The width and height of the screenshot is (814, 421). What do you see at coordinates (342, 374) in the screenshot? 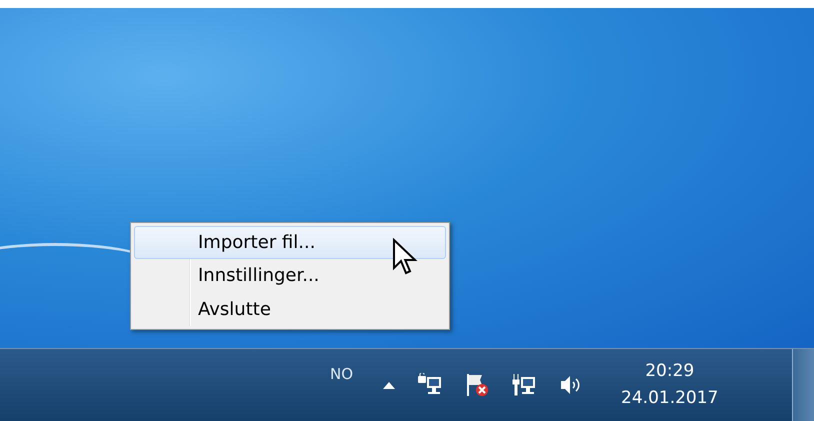
I see `language-indicator: NO` at bounding box center [342, 374].